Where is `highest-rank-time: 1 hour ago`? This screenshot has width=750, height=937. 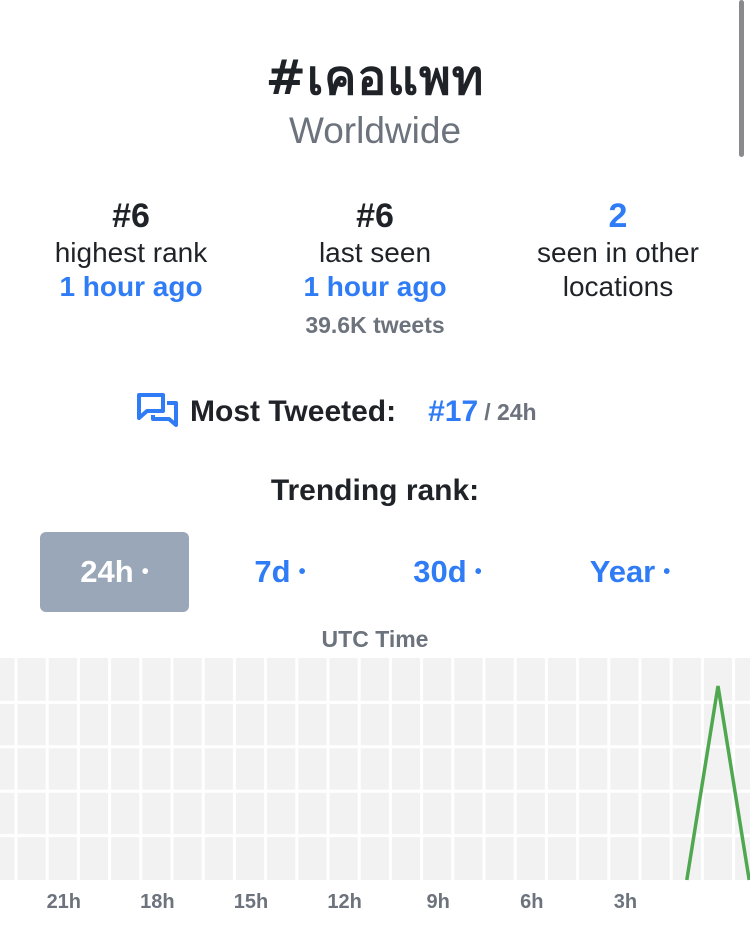
highest-rank-time: 1 hour ago is located at coordinates (131, 286).